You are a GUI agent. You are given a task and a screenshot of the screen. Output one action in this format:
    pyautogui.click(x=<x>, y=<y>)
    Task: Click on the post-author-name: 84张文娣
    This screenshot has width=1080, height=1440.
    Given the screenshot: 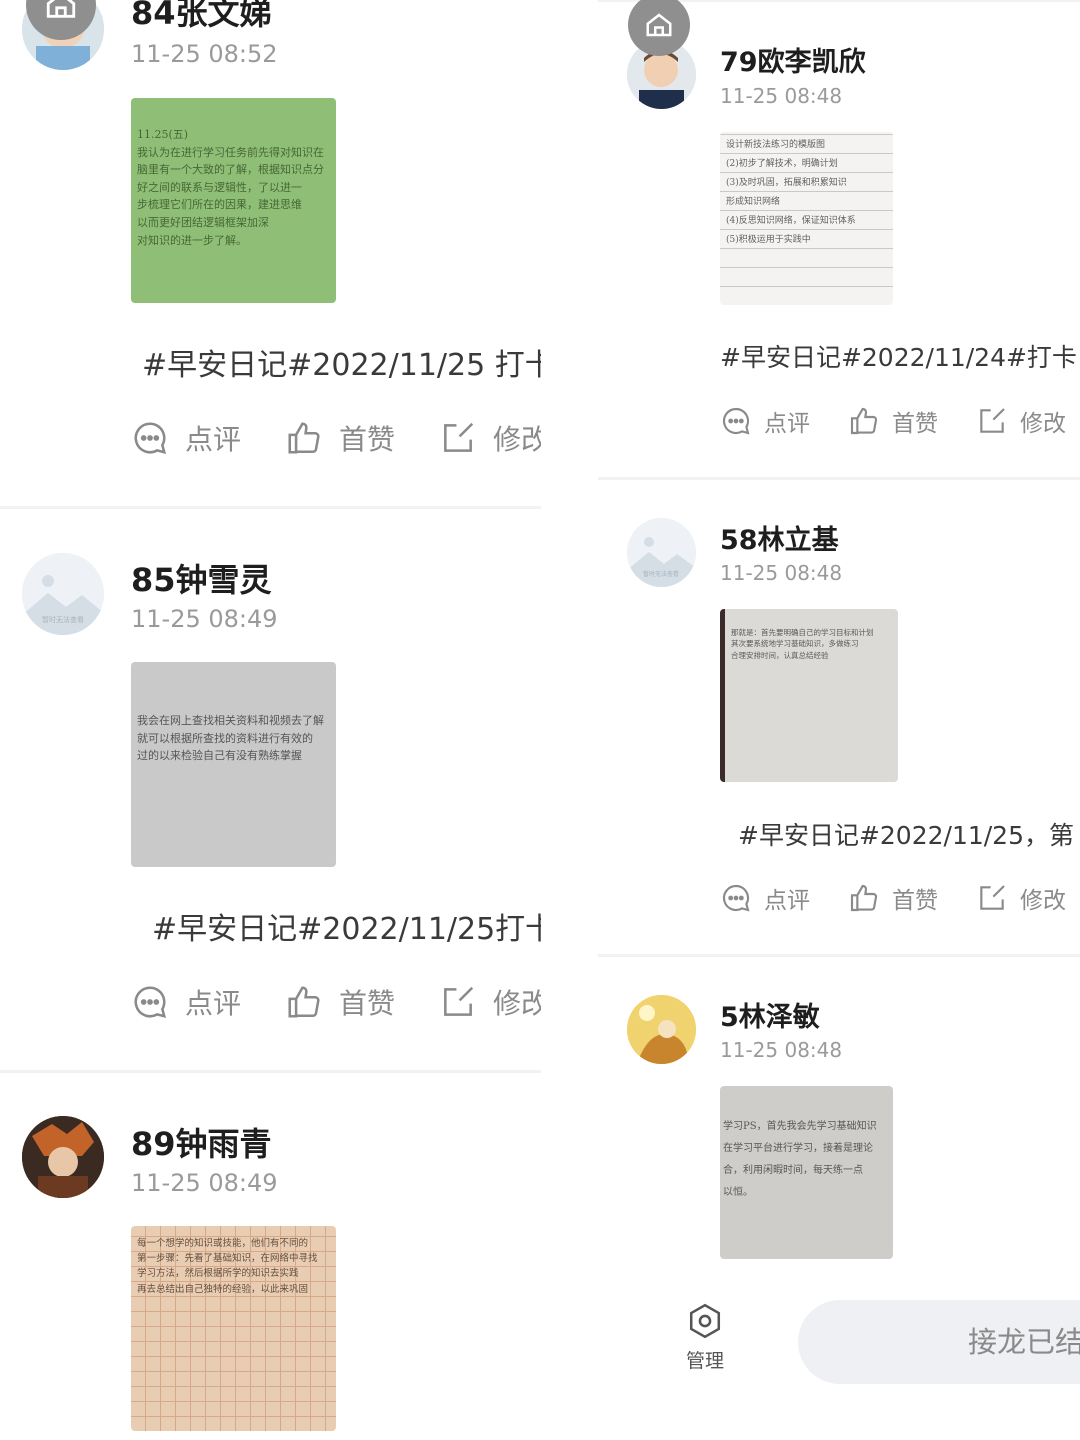 What is the action you would take?
    pyautogui.click(x=201, y=17)
    